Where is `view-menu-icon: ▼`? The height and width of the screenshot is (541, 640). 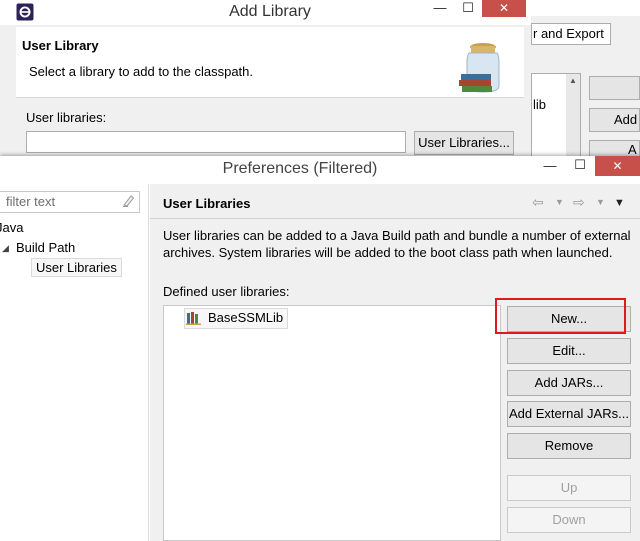 view-menu-icon: ▼ is located at coordinates (619, 203).